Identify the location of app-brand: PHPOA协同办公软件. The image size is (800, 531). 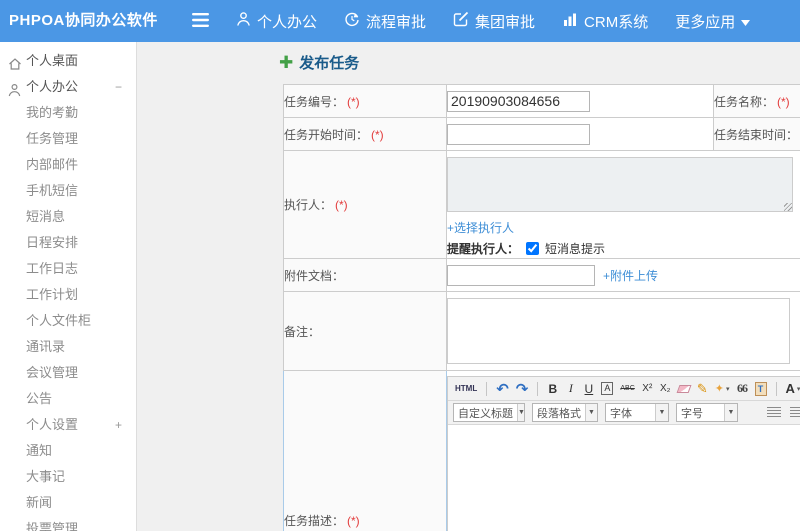
(83, 20).